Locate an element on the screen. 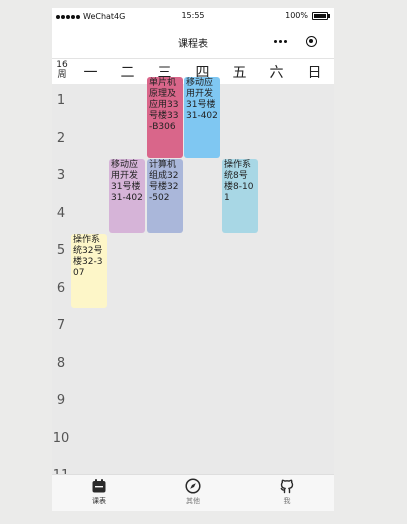  compass-icon is located at coordinates (193, 486).